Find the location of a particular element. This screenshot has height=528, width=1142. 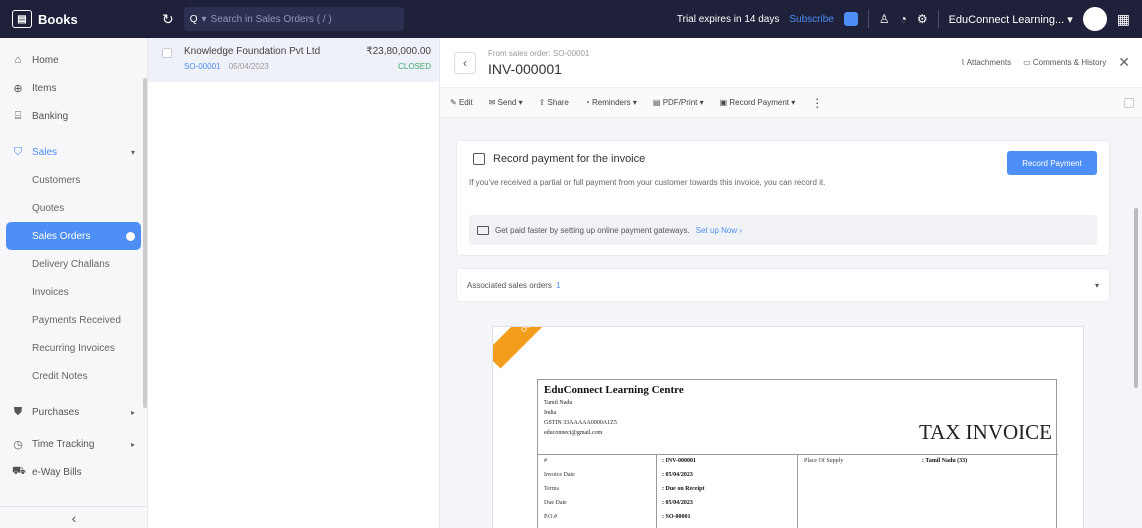

app-grid-icon: ▦ is located at coordinates (1123, 19).